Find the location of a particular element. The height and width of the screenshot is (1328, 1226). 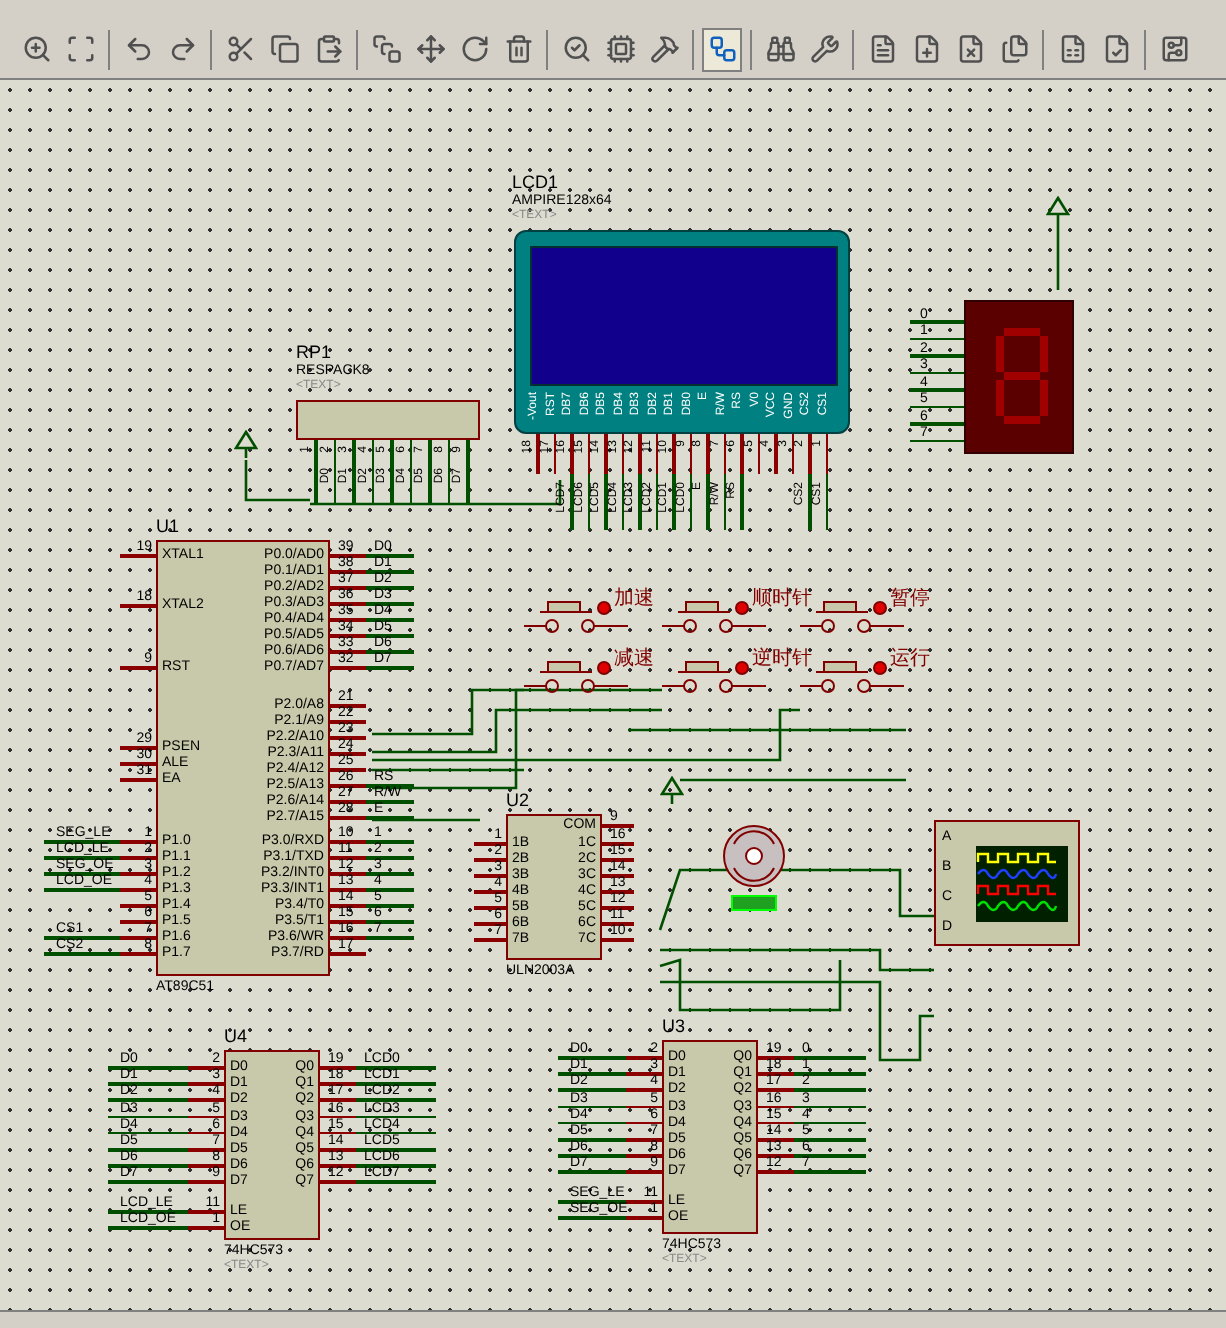

chip-reference: RP1 is located at coordinates (314, 353).